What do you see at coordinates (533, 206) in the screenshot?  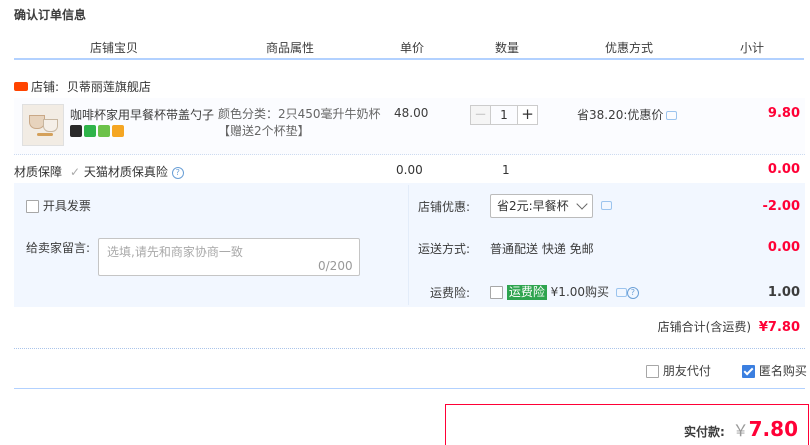 I see `shop-discount-value: 省2元:早餐杯` at bounding box center [533, 206].